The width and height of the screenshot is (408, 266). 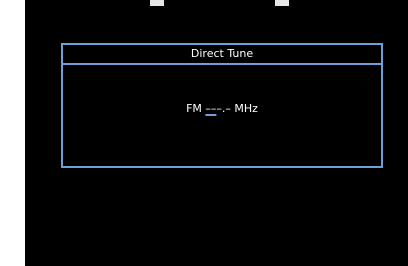 I want to click on remaining-digits: –.–, so click(x=223, y=108).